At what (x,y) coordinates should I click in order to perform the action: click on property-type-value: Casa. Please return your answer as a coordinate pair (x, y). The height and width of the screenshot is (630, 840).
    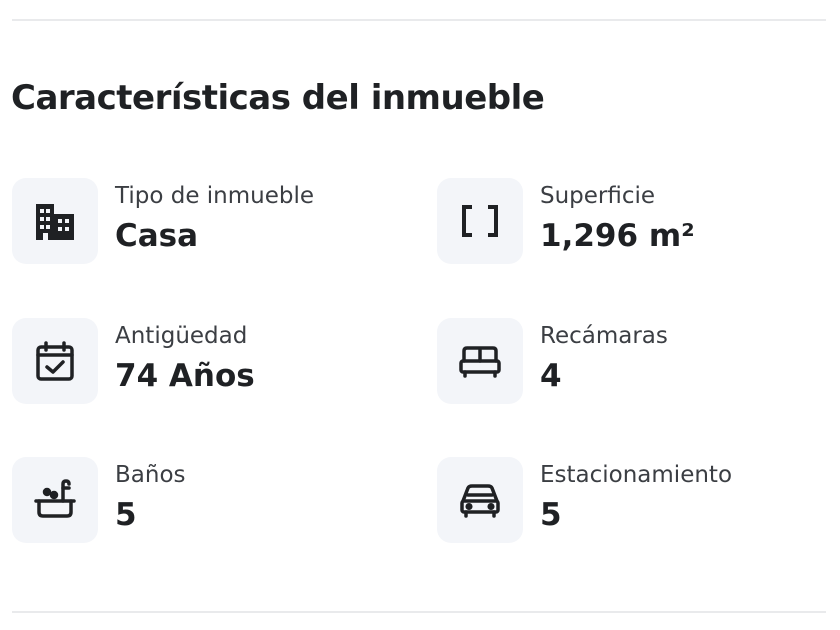
    Looking at the image, I should click on (157, 236).